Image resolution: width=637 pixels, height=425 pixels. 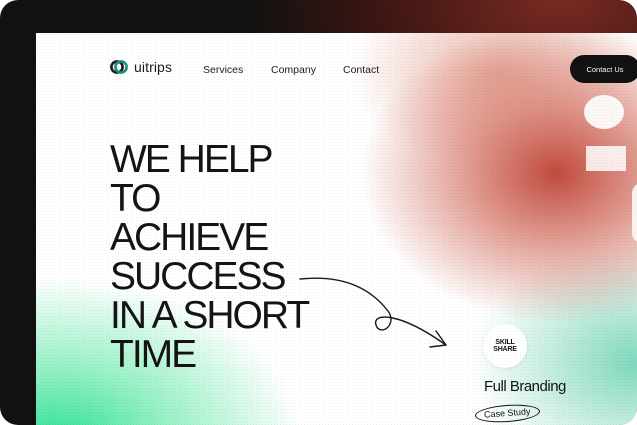 What do you see at coordinates (373, 312) in the screenshot?
I see `curved-arrow-icon` at bounding box center [373, 312].